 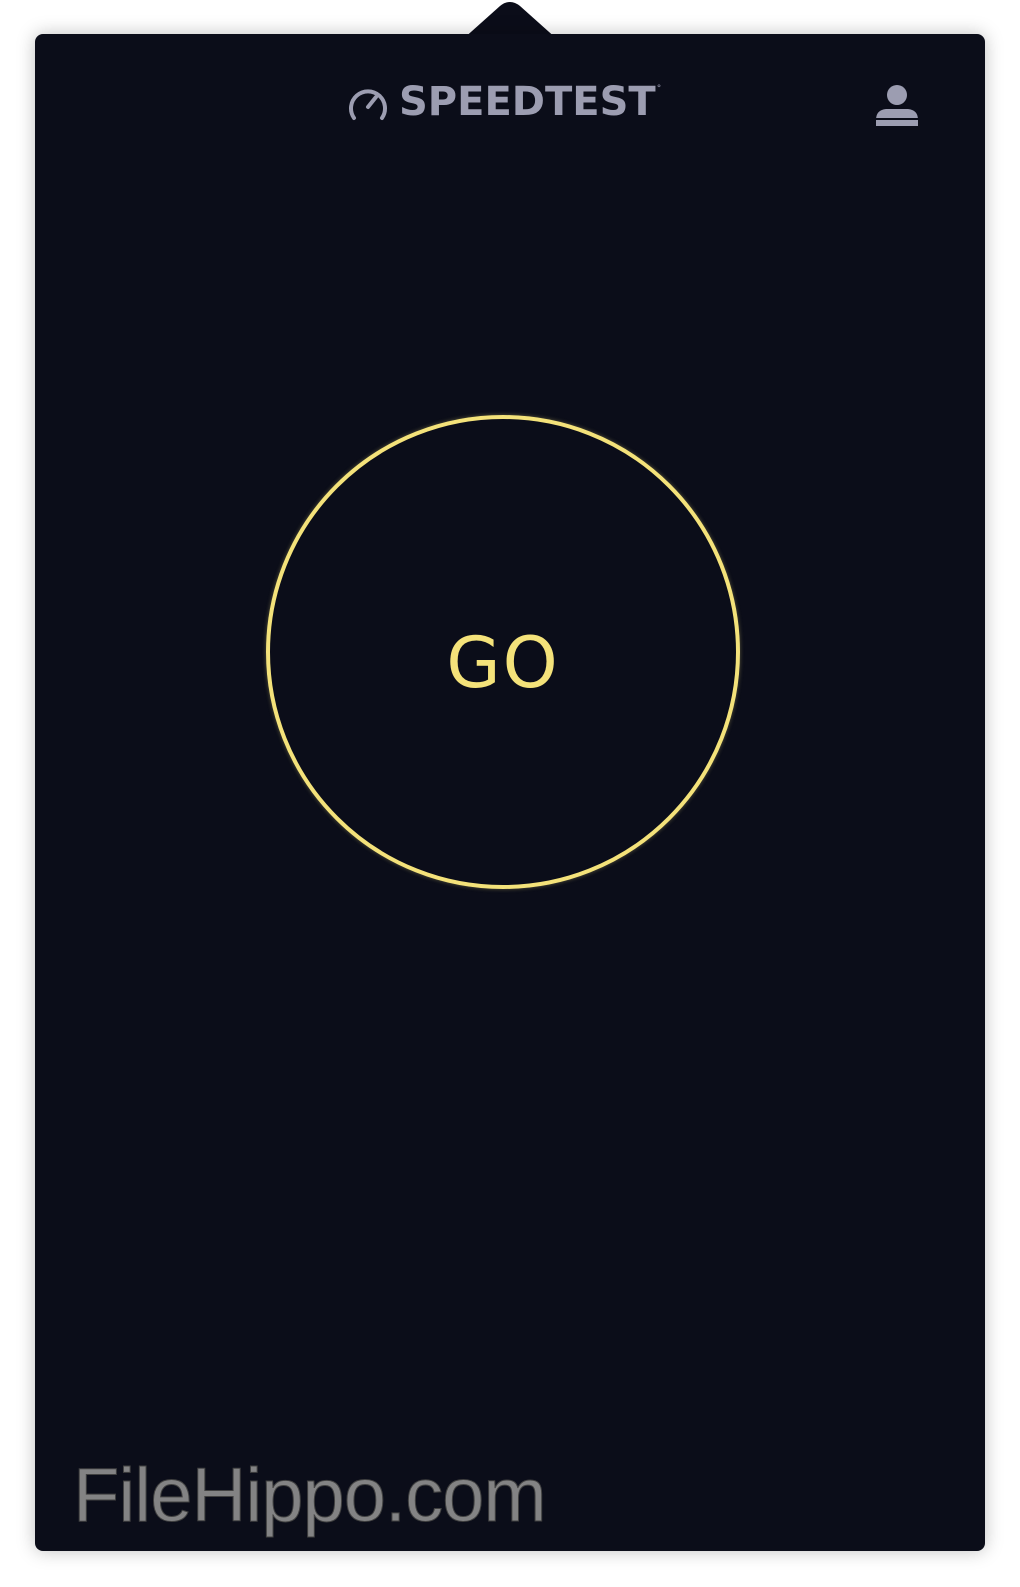 What do you see at coordinates (310, 1496) in the screenshot?
I see `watermark-text: FileHippo.com` at bounding box center [310, 1496].